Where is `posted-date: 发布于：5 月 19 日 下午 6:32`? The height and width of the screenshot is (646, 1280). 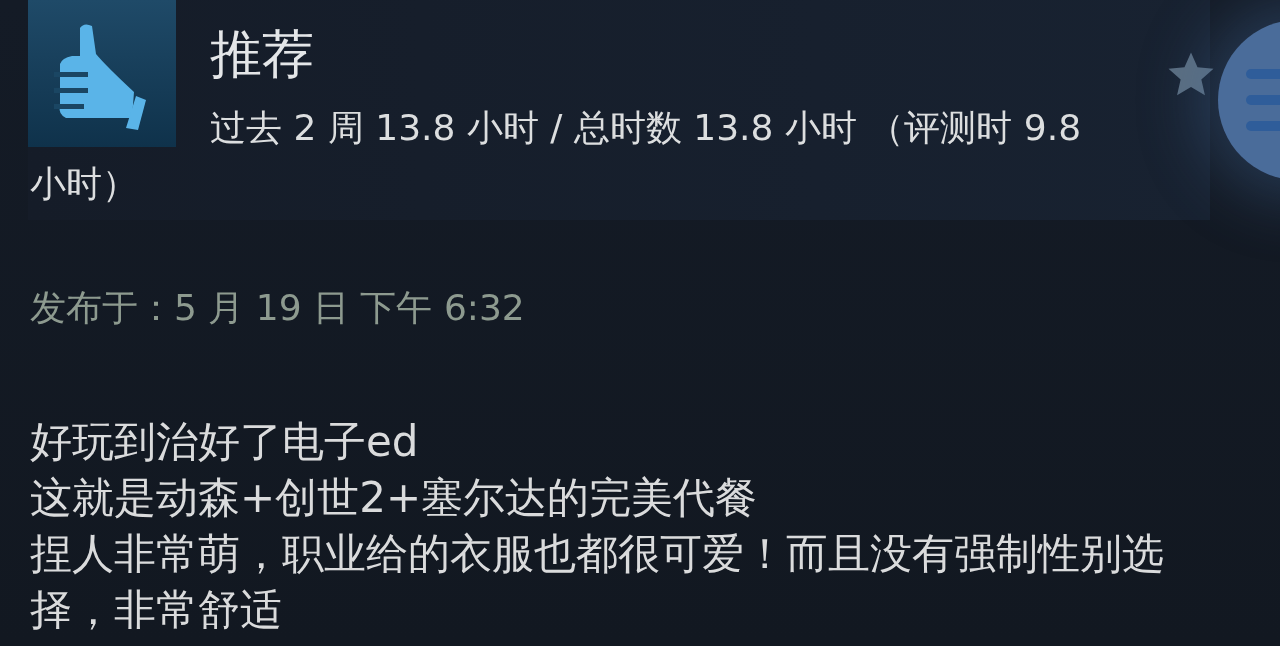 posted-date: 发布于：5 月 19 日 下午 6:32 is located at coordinates (277, 308).